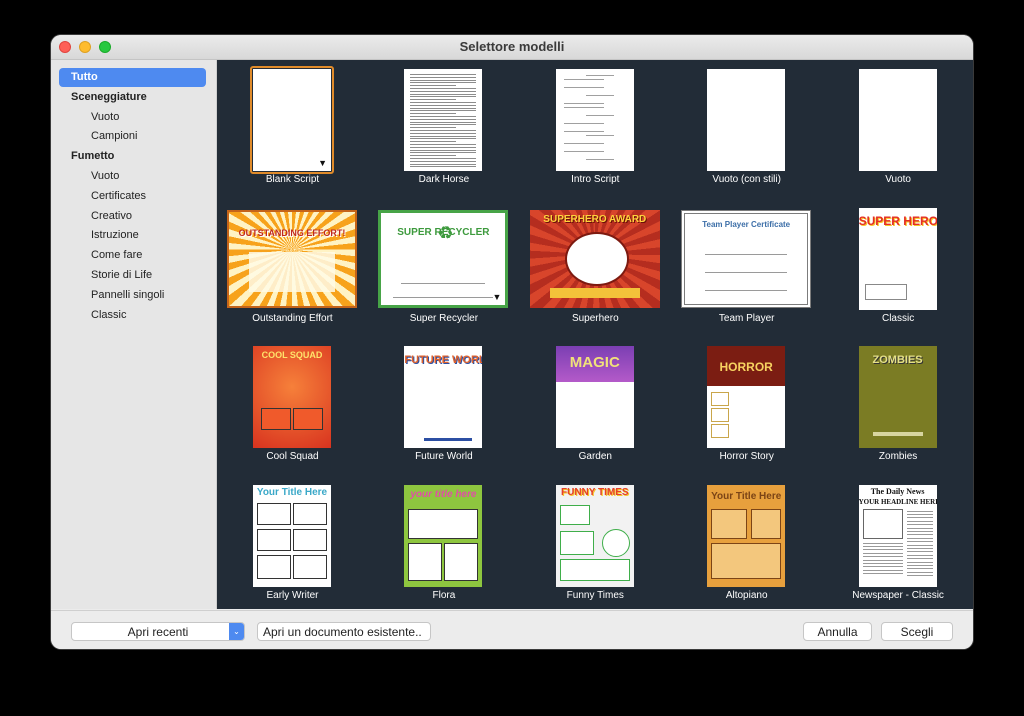  I want to click on template-tile: HORROR Horror Story, so click(746, 410).